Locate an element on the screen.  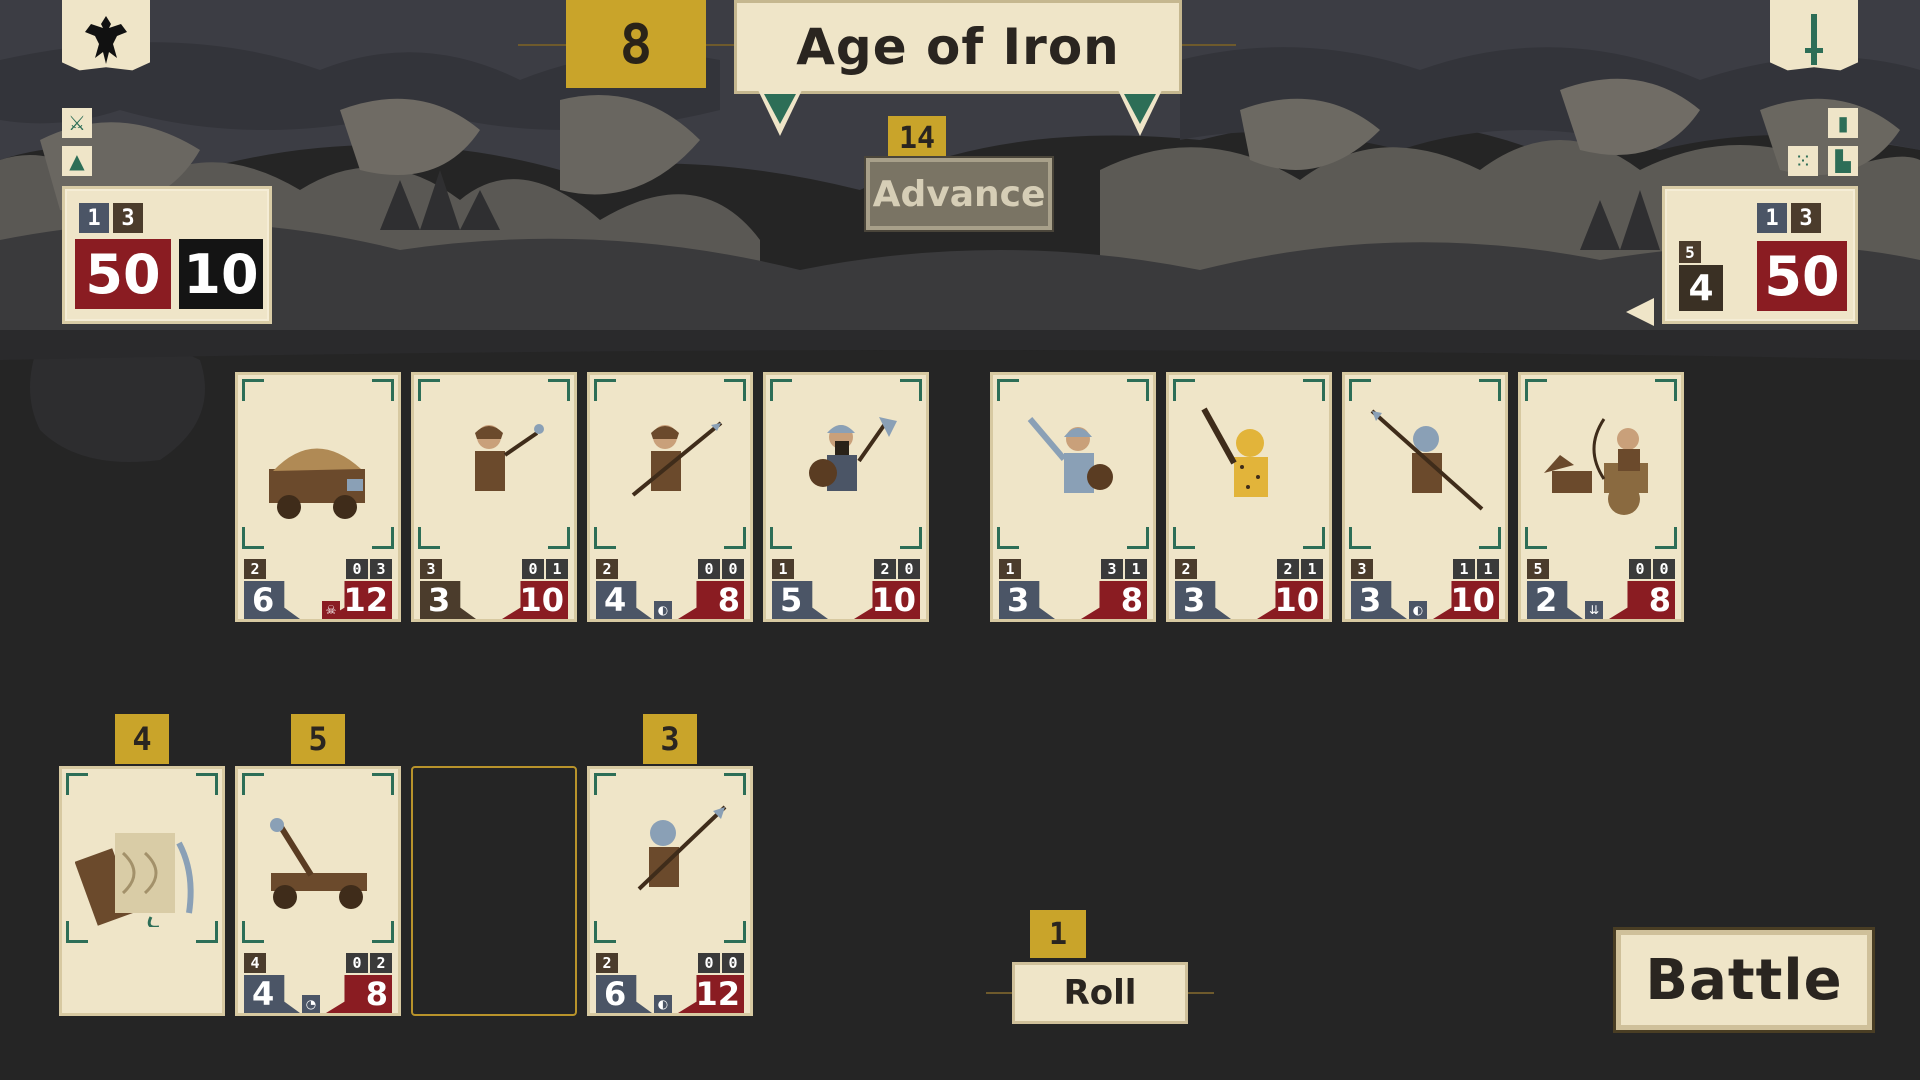
hoplite-card: 3 1 1 3 10 ◐ is located at coordinates (1425, 497).